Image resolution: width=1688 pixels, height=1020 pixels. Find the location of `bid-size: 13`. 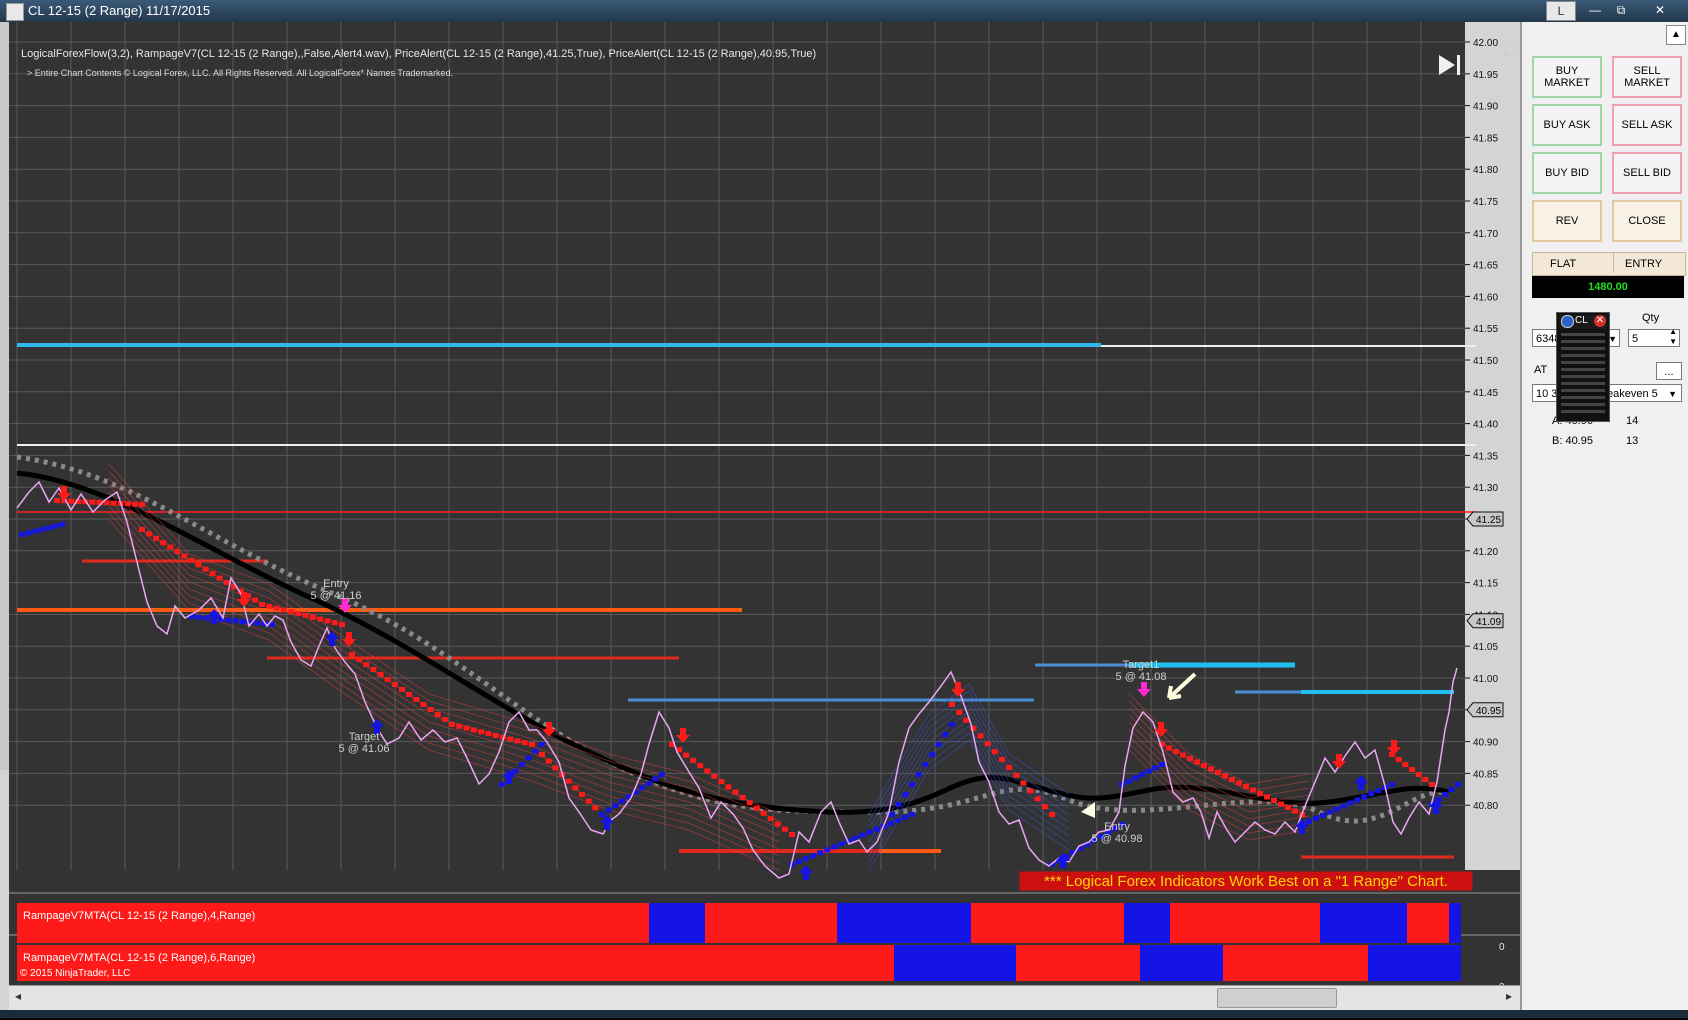

bid-size: 13 is located at coordinates (1632, 441).